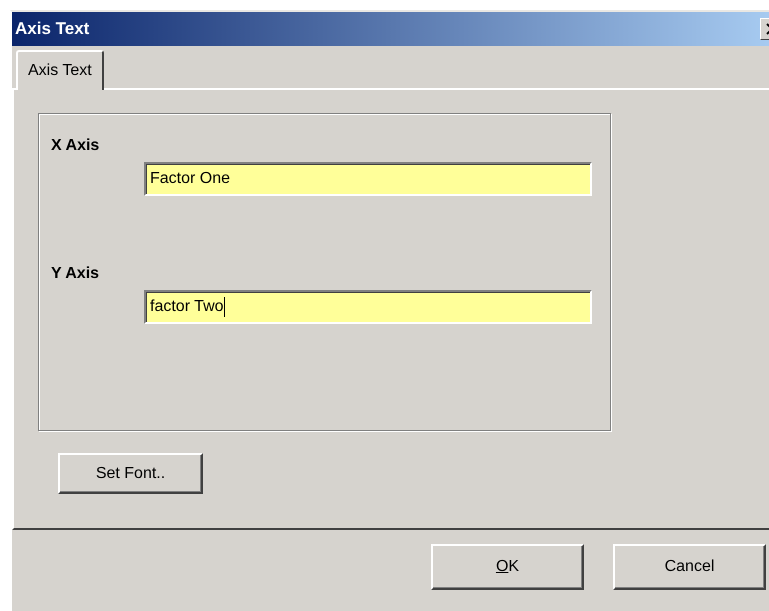 The height and width of the screenshot is (611, 769). Describe the element at coordinates (75, 146) in the screenshot. I see `field-label: X Axis` at that location.